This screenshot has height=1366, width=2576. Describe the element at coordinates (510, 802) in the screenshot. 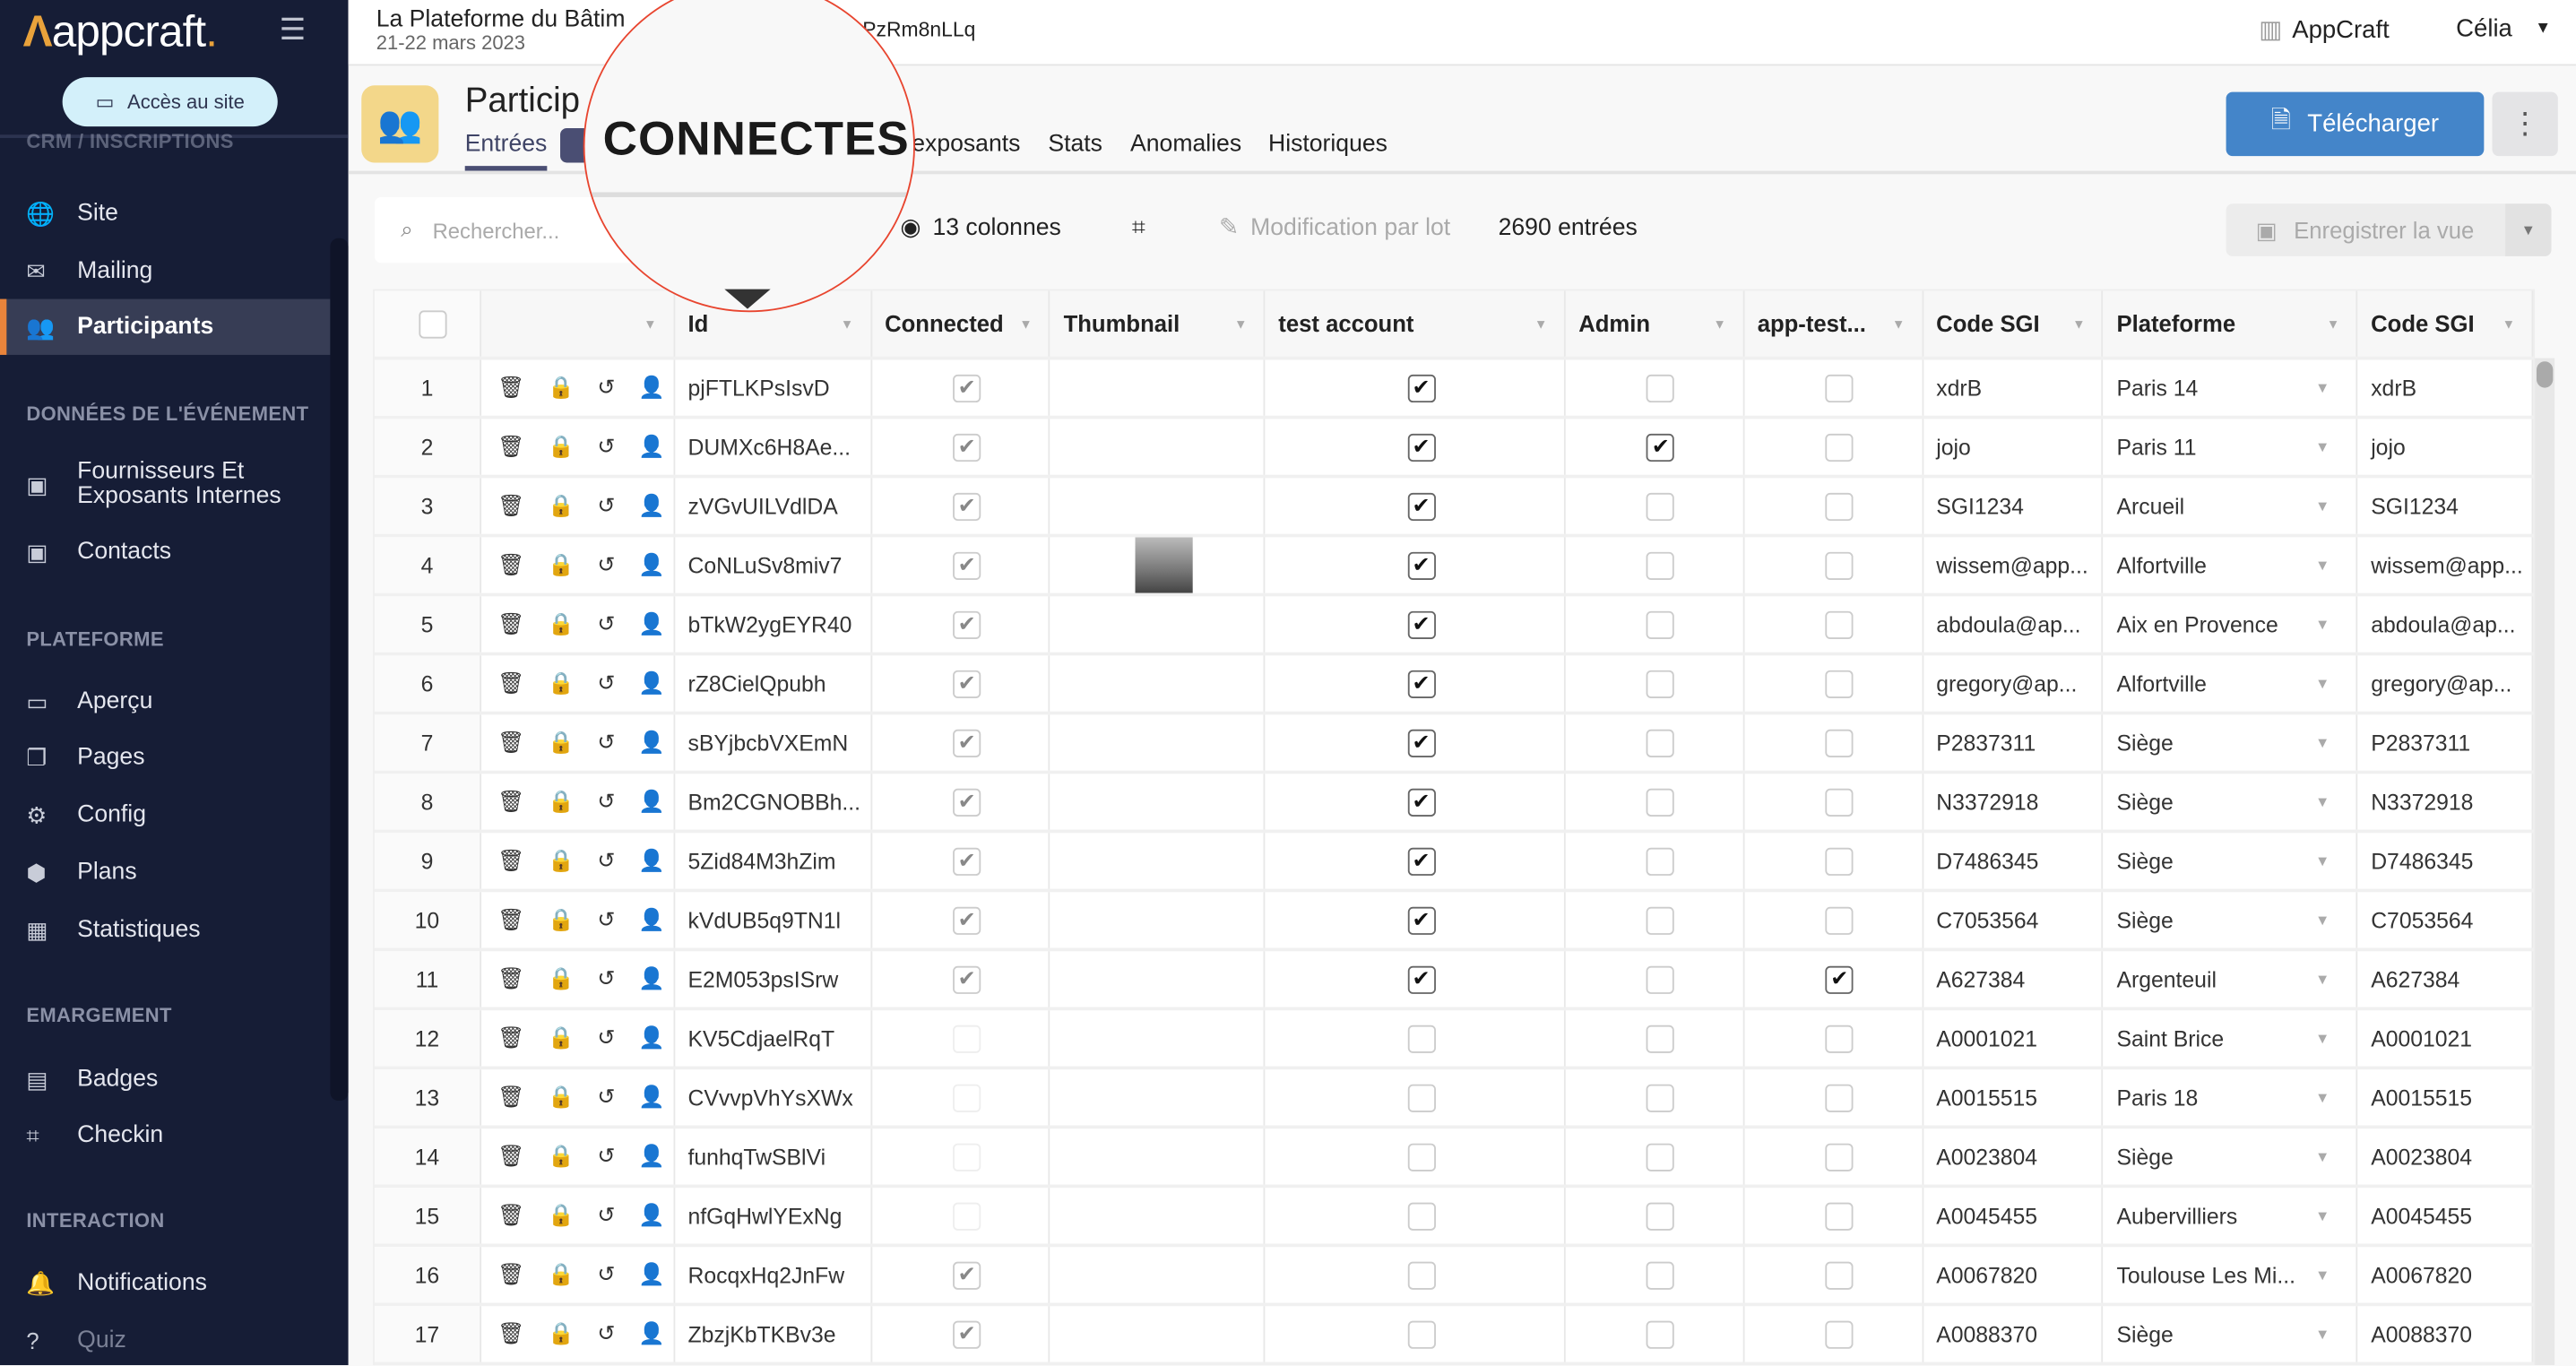

I see `trash-icon: 🗑` at that location.